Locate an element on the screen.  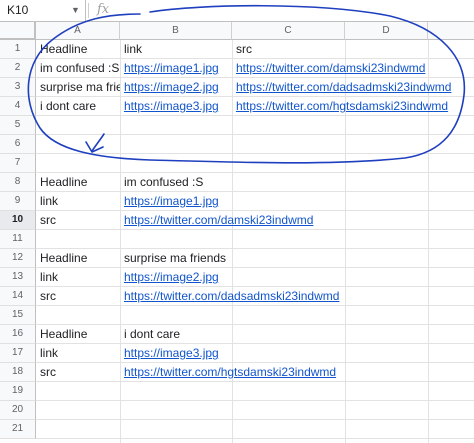
cell-c2-link: https://twitter.com/damski23indwmd is located at coordinates (329, 68).